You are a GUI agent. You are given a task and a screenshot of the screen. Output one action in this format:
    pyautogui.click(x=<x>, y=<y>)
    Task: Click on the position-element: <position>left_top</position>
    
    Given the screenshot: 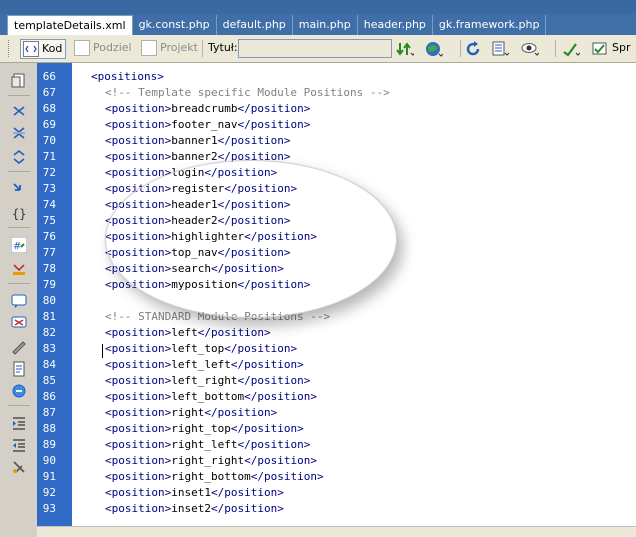 What is the action you would take?
    pyautogui.click(x=201, y=349)
    